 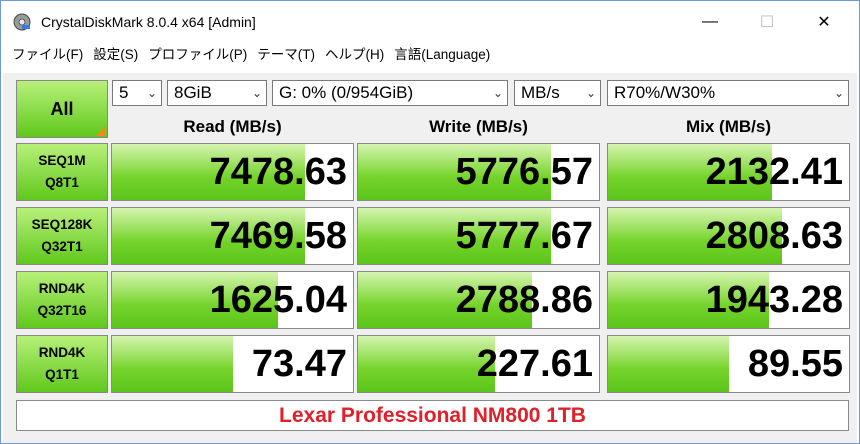 What do you see at coordinates (217, 93) in the screenshot?
I see `test-size-select: 8GiB ⌄` at bounding box center [217, 93].